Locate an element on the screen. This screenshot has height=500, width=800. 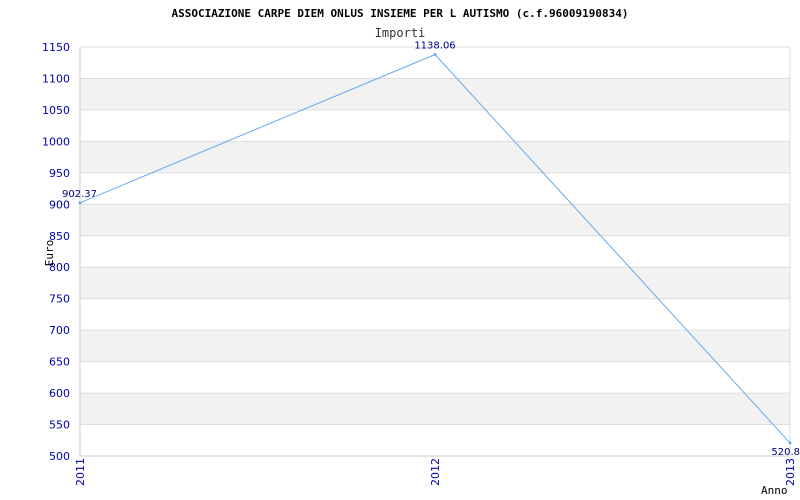
x-tick-label: 2013 is located at coordinates (790, 472).